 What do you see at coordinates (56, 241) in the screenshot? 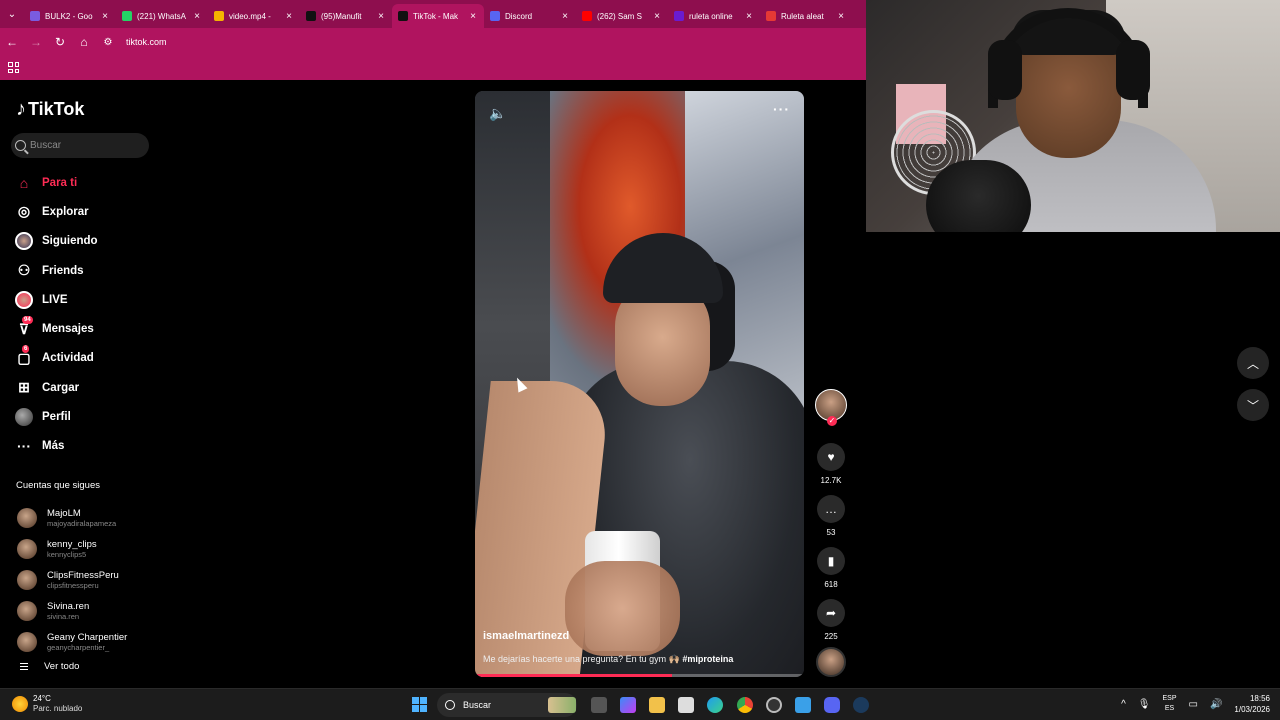
I see `sidebar-item-following-avatar: Siguiendo` at bounding box center [56, 241].